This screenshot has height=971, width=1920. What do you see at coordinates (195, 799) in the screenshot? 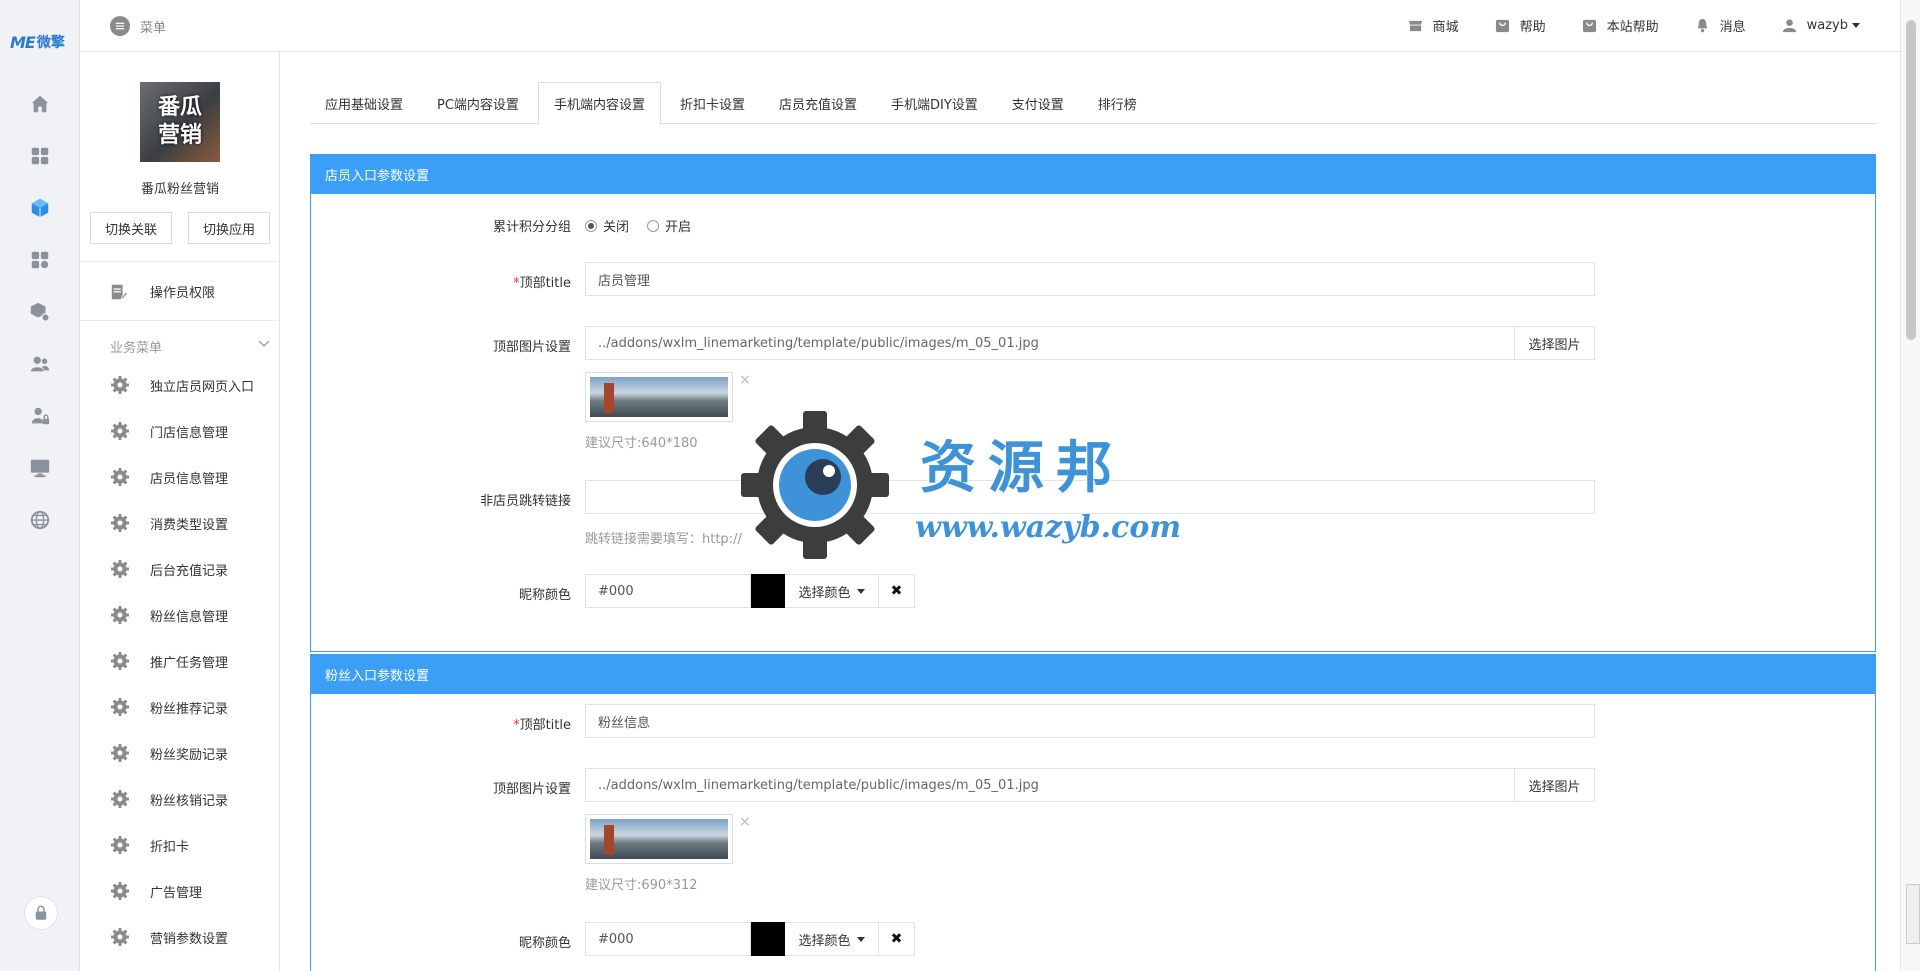
I see `sidebar-menu-item: 粉丝核销记录` at bounding box center [195, 799].